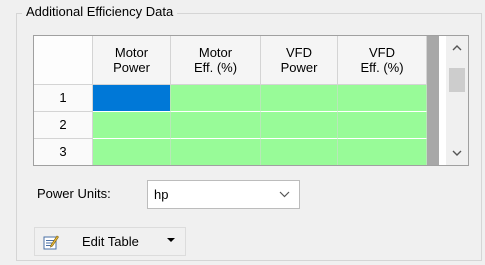 The image size is (485, 265). I want to click on column-header-motor-power: Motor Power, so click(132, 60).